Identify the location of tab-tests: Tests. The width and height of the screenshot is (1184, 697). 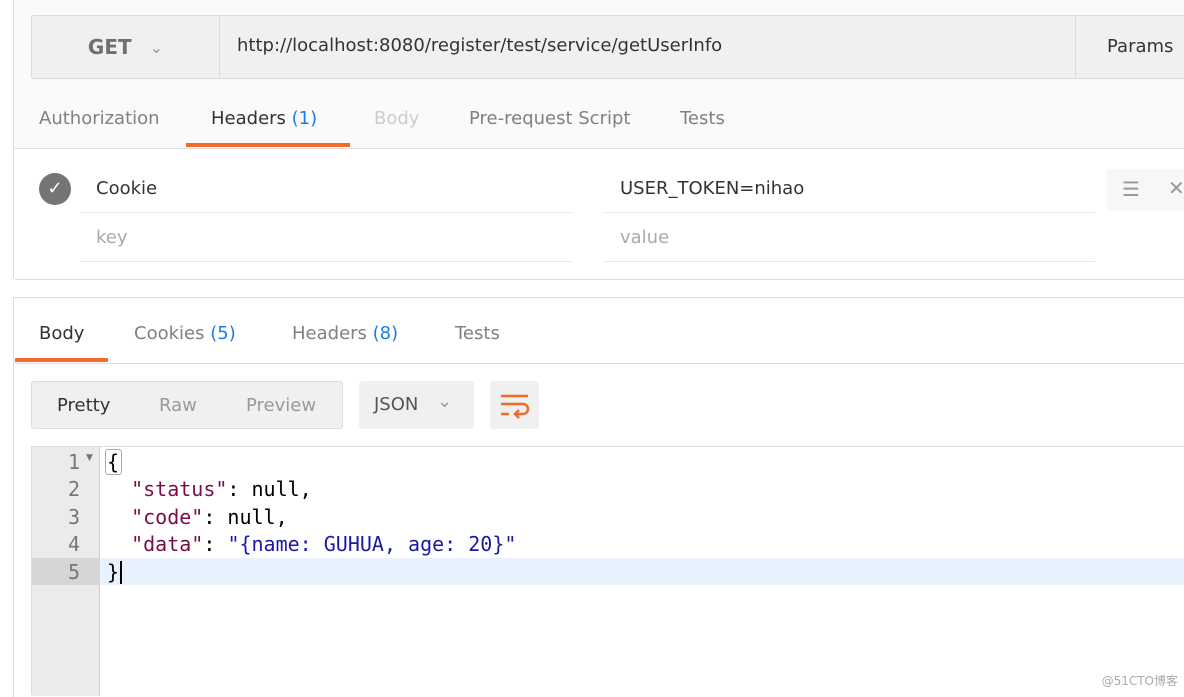
(702, 118).